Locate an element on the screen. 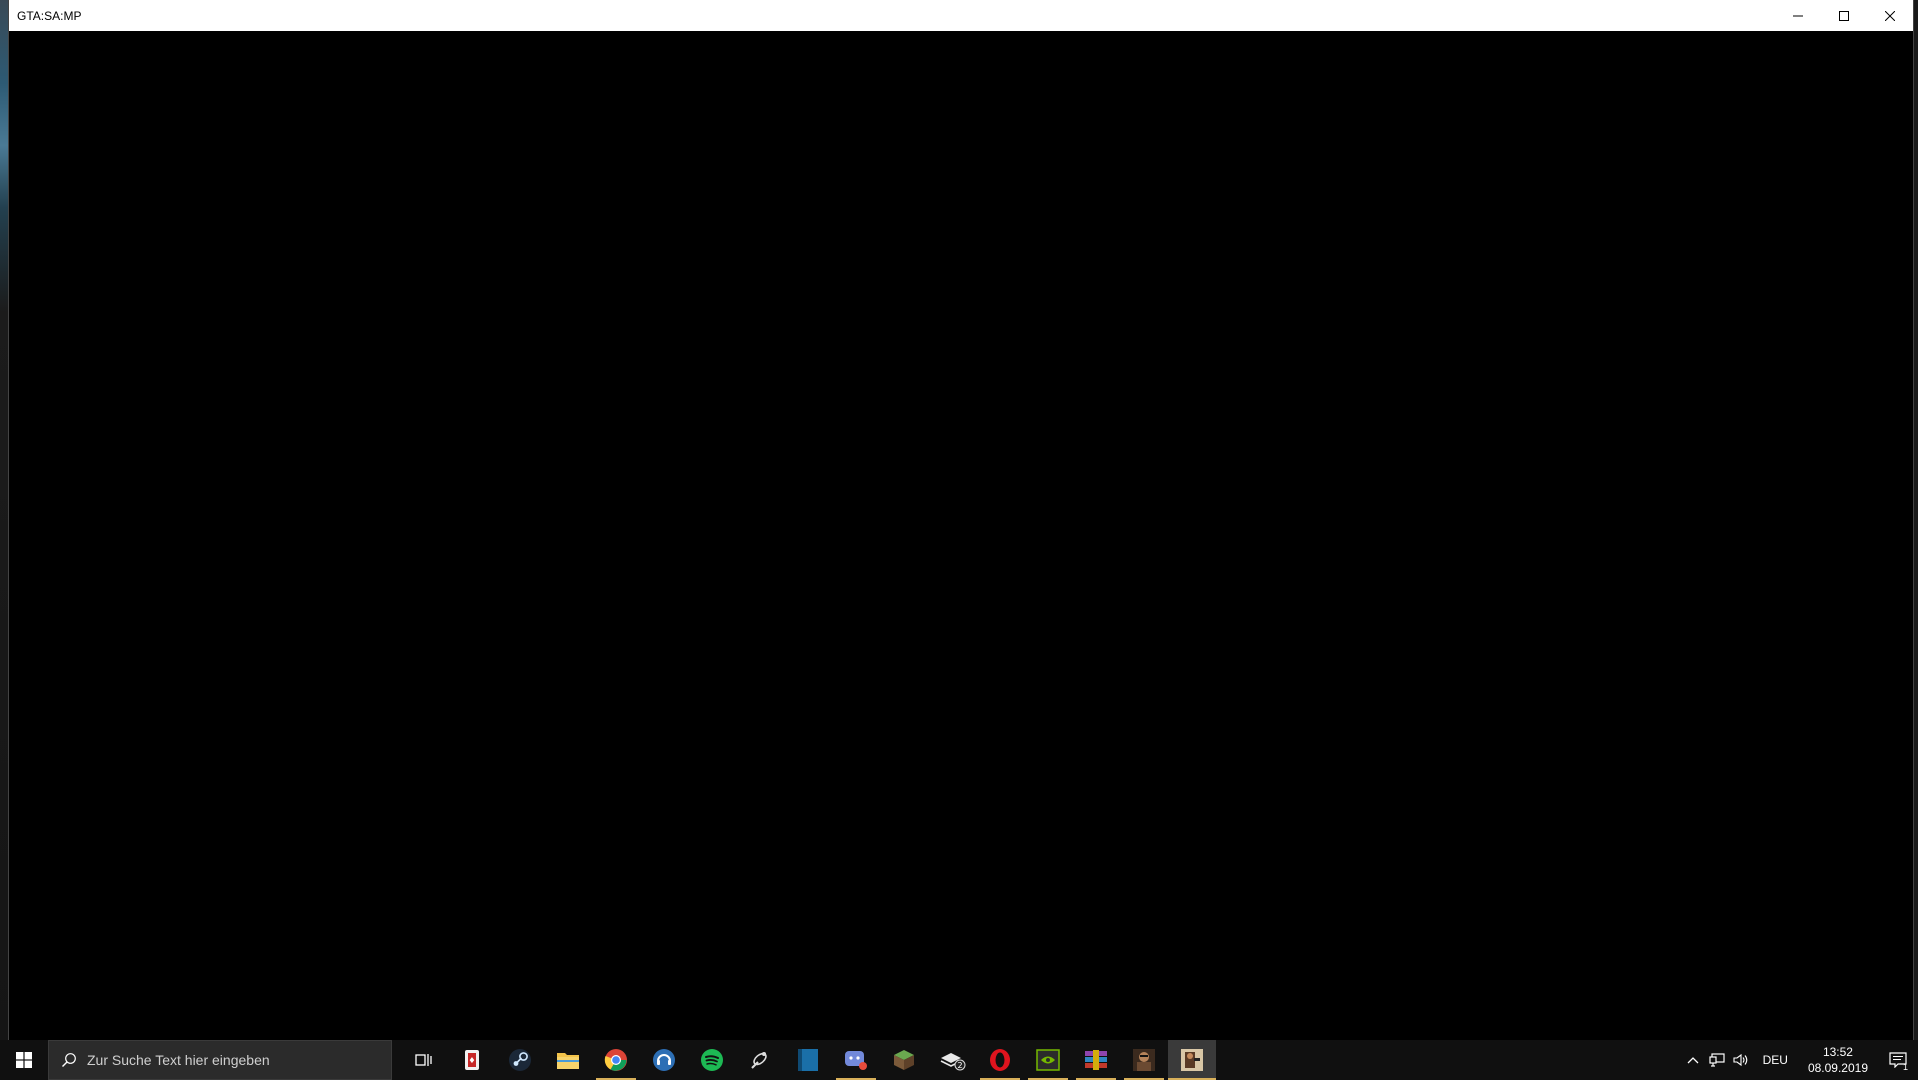 The height and width of the screenshot is (1080, 1918). steam-icon is located at coordinates (520, 1060).